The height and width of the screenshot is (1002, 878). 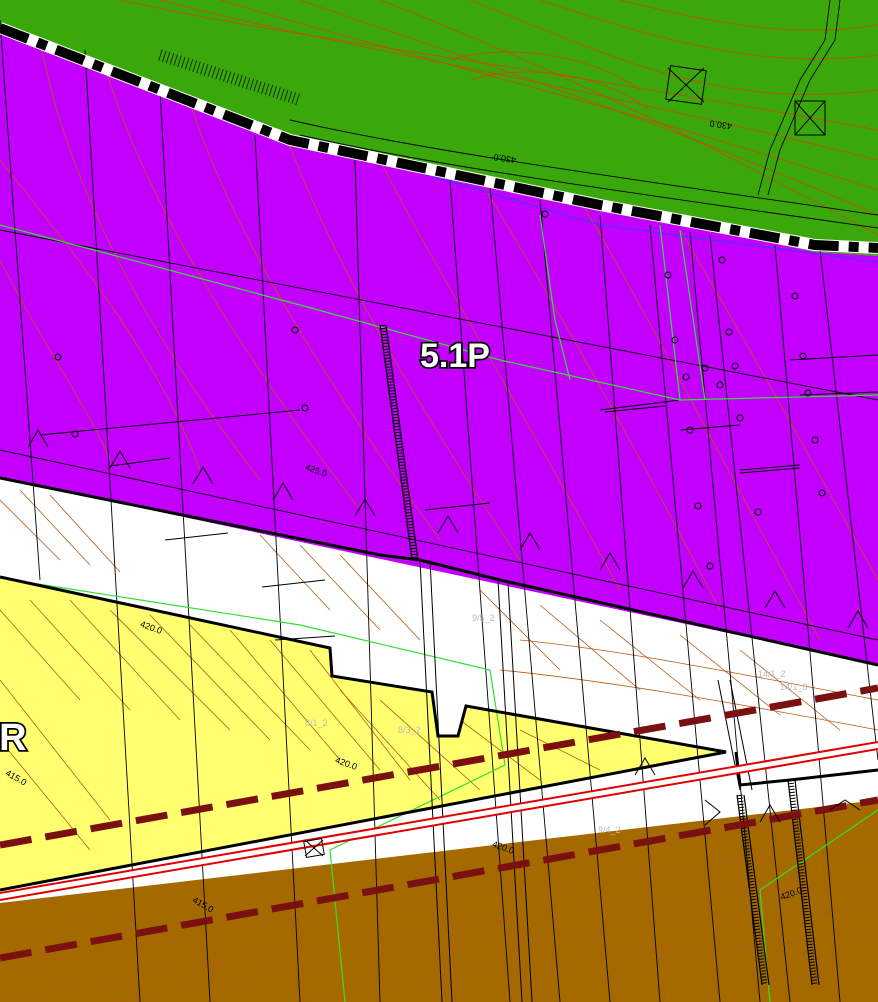 What do you see at coordinates (794, 687) in the screenshot?
I see `parcel-label: 14/1_8` at bounding box center [794, 687].